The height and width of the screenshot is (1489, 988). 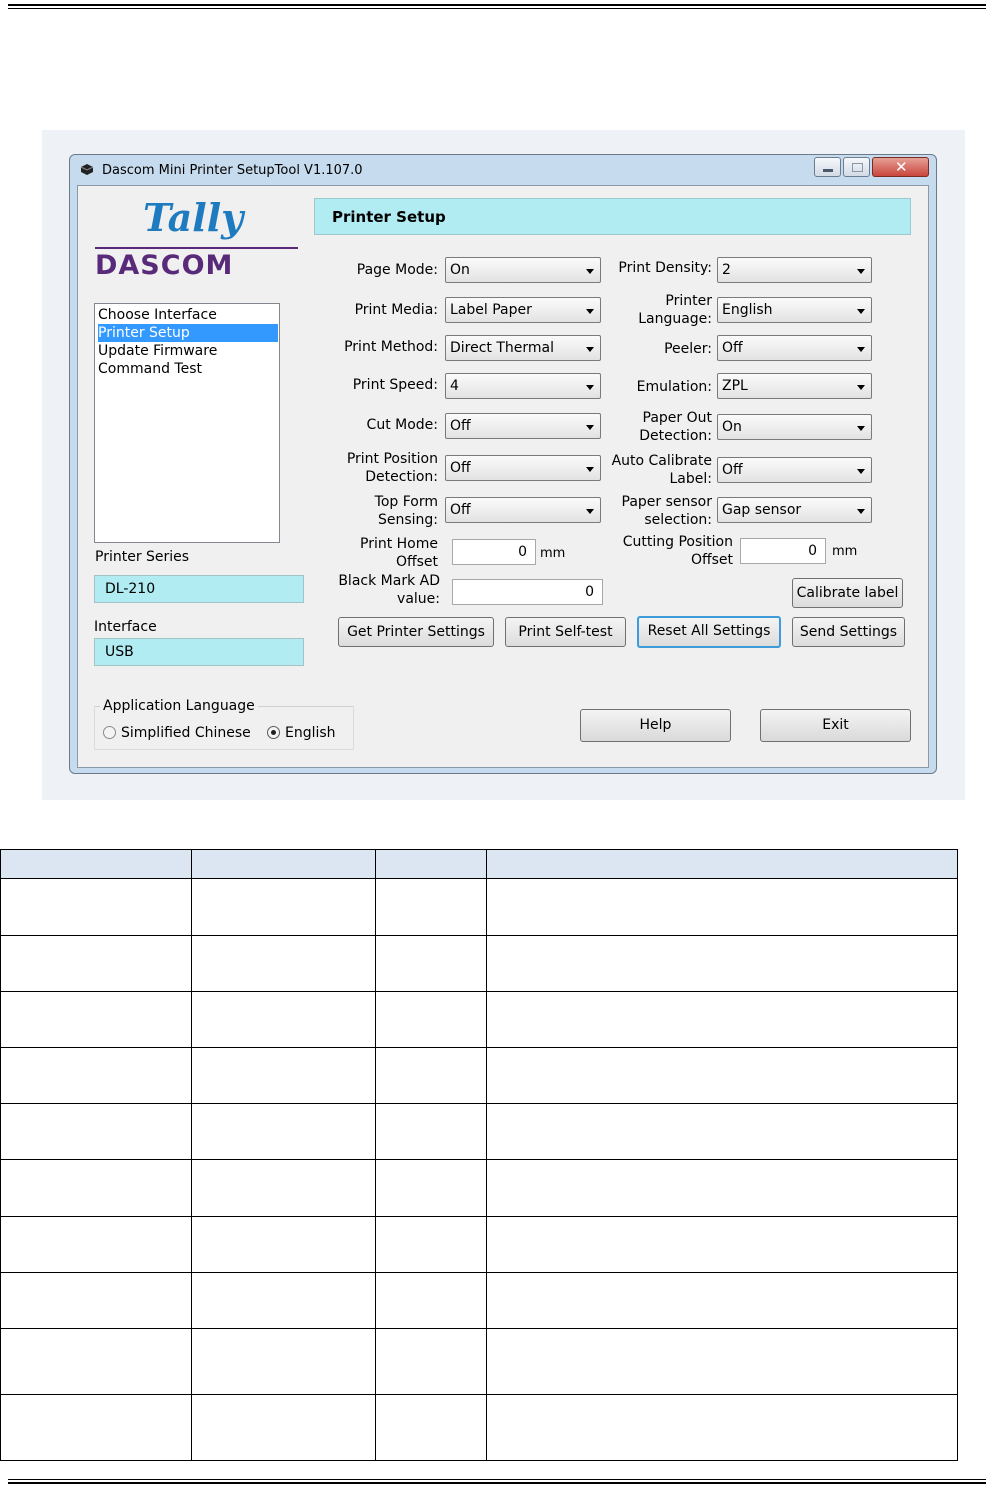 What do you see at coordinates (407, 520) in the screenshot?
I see `top-form-label-2: Sensing:` at bounding box center [407, 520].